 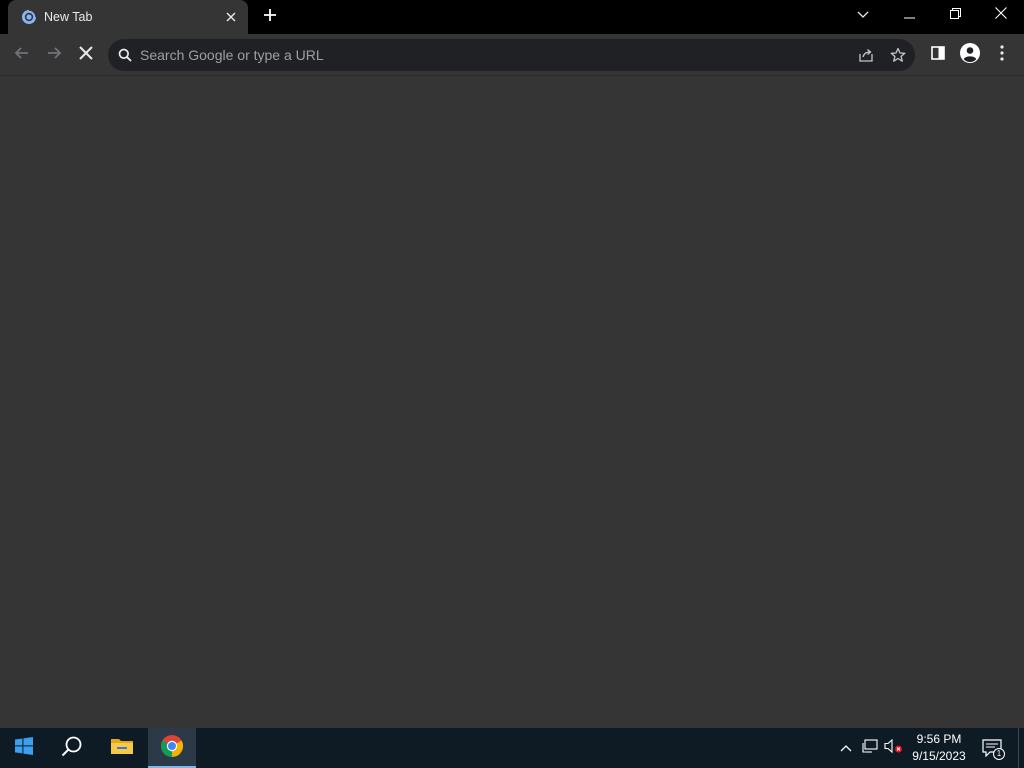 I want to click on tab-new-tab: New Tab, so click(x=128, y=17).